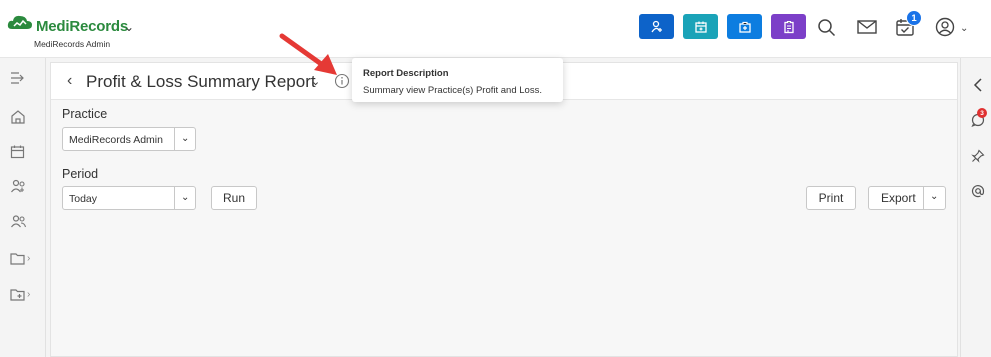 The image size is (991, 357). I want to click on export-button: Export ⌄, so click(907, 198).